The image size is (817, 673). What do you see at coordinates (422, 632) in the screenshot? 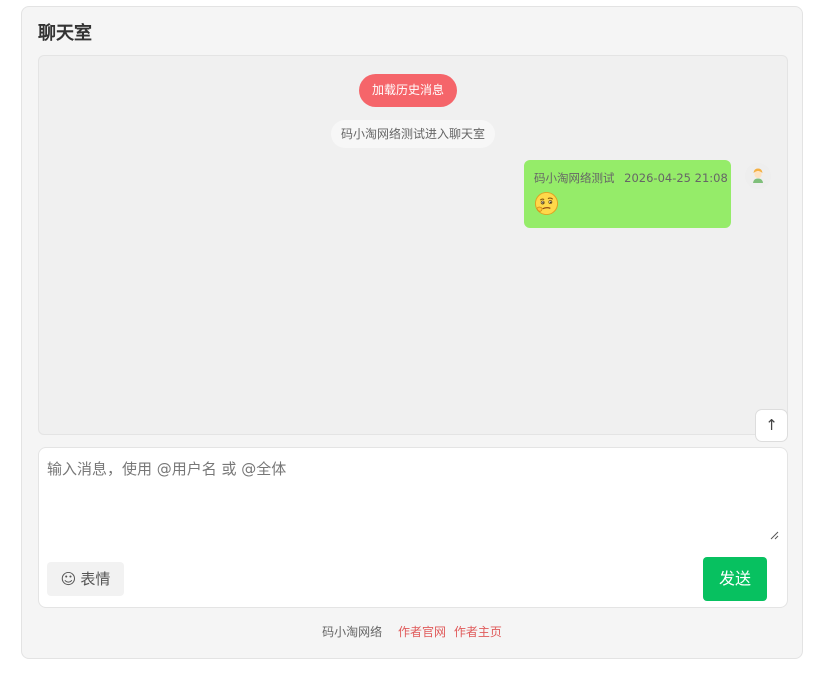
I see `footer-link-official-site: 作者官网` at bounding box center [422, 632].